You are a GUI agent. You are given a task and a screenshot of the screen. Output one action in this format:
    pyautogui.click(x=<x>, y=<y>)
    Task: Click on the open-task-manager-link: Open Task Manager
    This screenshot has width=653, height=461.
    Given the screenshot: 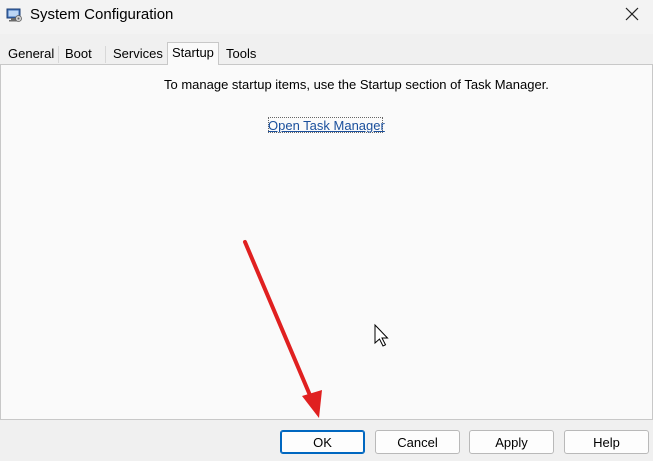 What is the action you would take?
    pyautogui.click(x=326, y=125)
    